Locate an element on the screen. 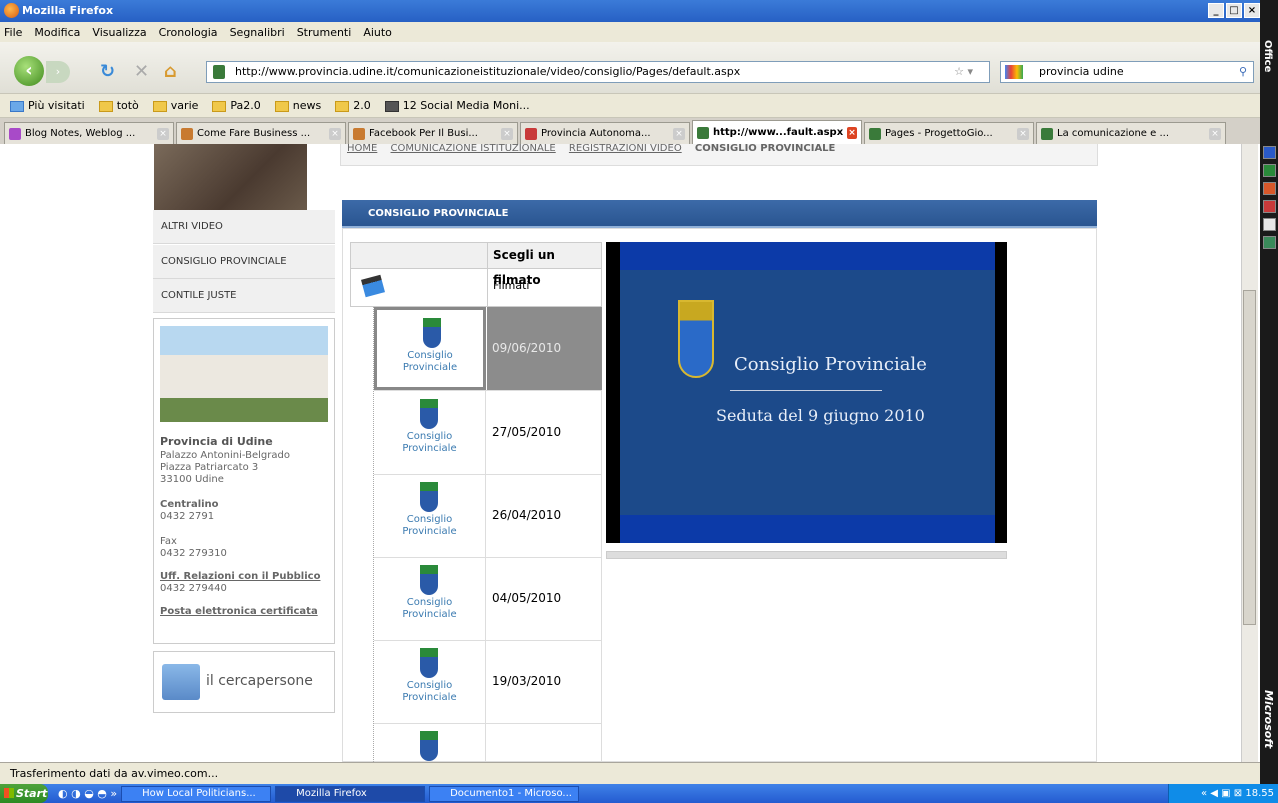 The image size is (1278, 803). powerpoint-icon is located at coordinates (1269, 188).